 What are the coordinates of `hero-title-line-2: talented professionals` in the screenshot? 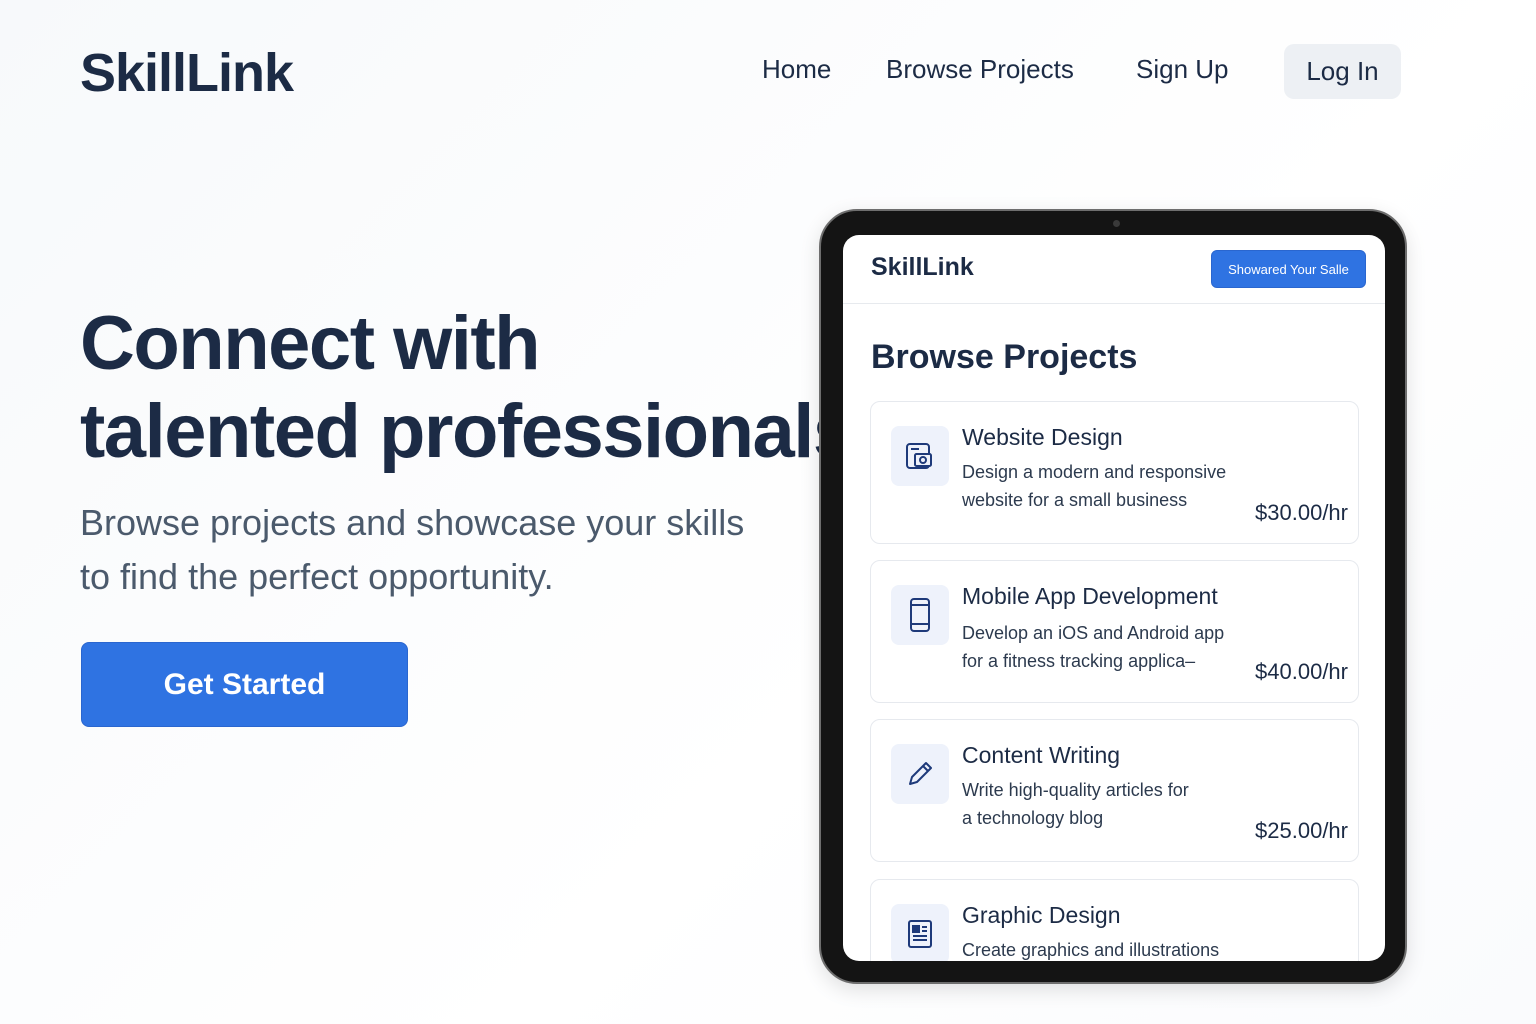 It's located at (467, 431).